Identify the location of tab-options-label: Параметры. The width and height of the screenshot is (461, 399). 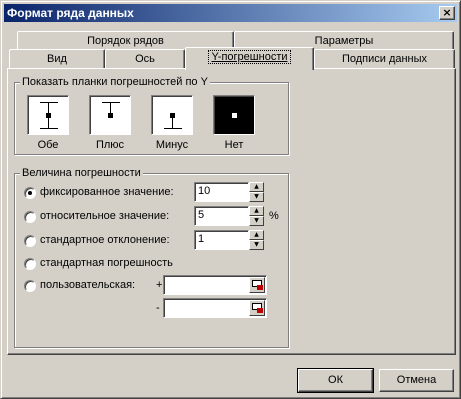
(344, 41).